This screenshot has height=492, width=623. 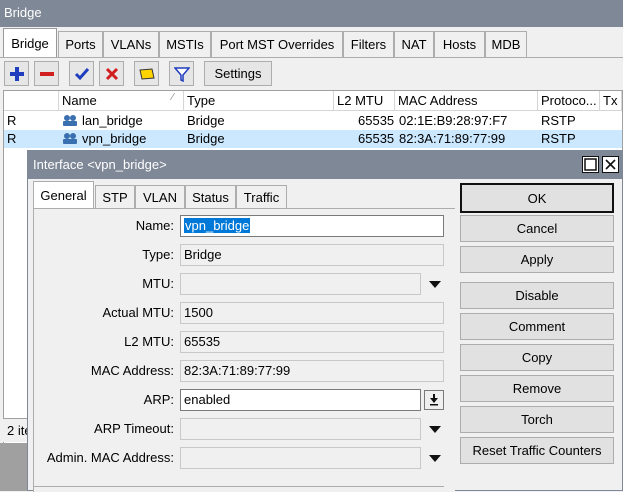 I want to click on tab-status: Status, so click(x=210, y=197).